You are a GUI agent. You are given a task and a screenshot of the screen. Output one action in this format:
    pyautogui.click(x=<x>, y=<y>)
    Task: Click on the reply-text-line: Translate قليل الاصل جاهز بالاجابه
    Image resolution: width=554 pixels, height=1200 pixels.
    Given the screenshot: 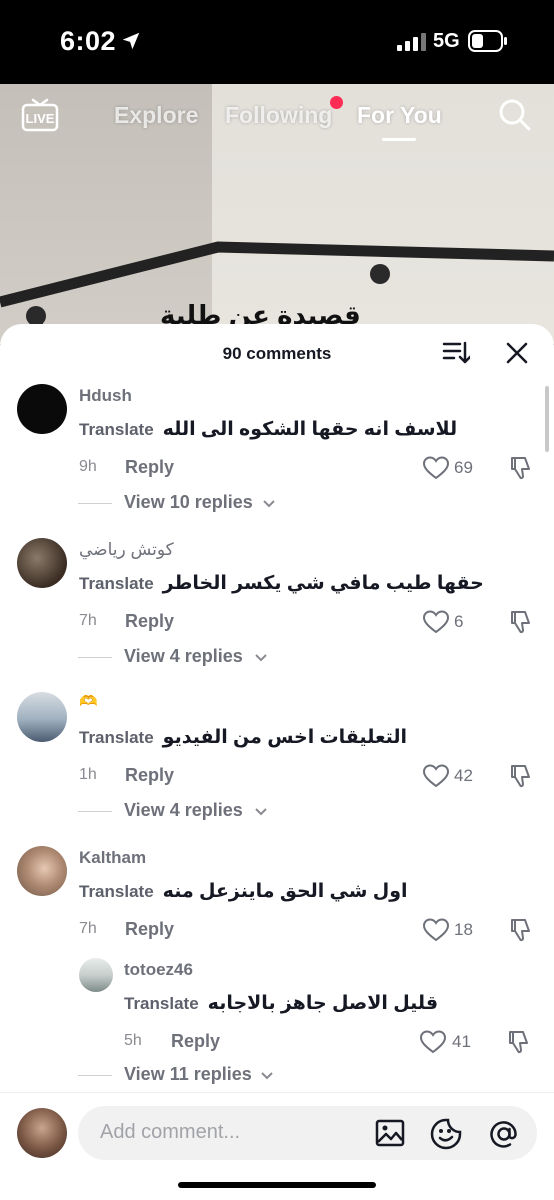 What is the action you would take?
    pyautogui.click(x=281, y=1003)
    